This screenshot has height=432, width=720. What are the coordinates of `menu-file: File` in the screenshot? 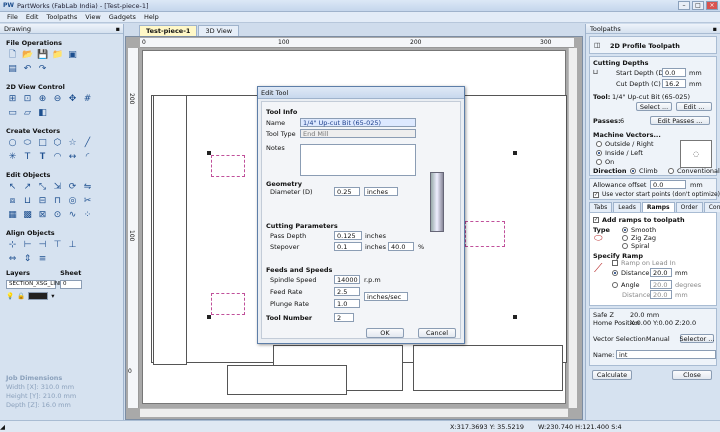 It's located at (12, 17).